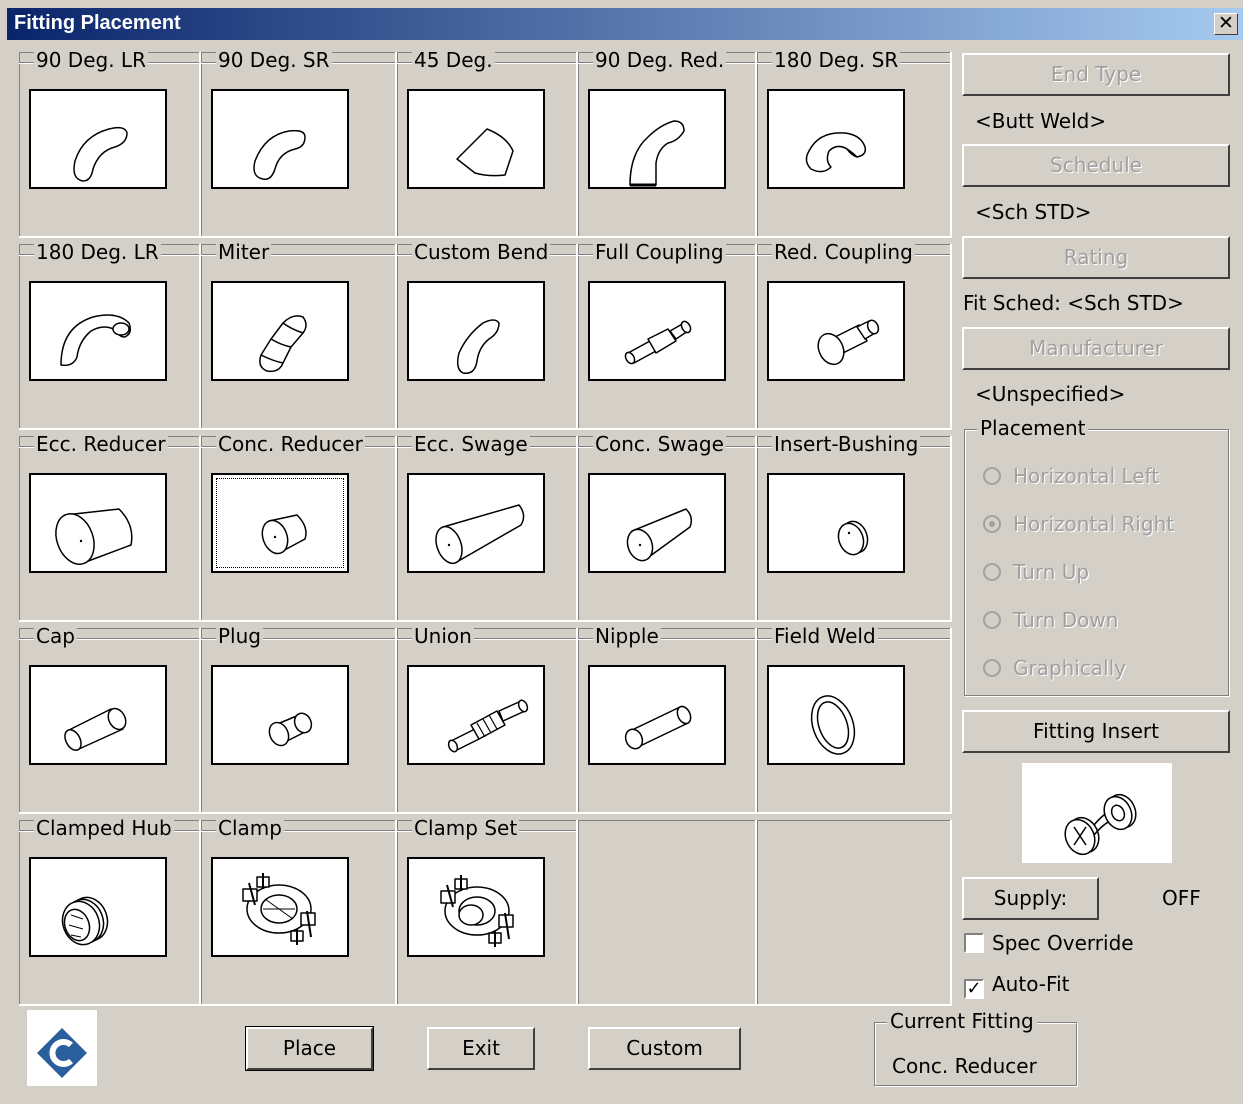 This screenshot has width=1243, height=1104. What do you see at coordinates (1063, 943) in the screenshot?
I see `spec-override-label: Spec Override` at bounding box center [1063, 943].